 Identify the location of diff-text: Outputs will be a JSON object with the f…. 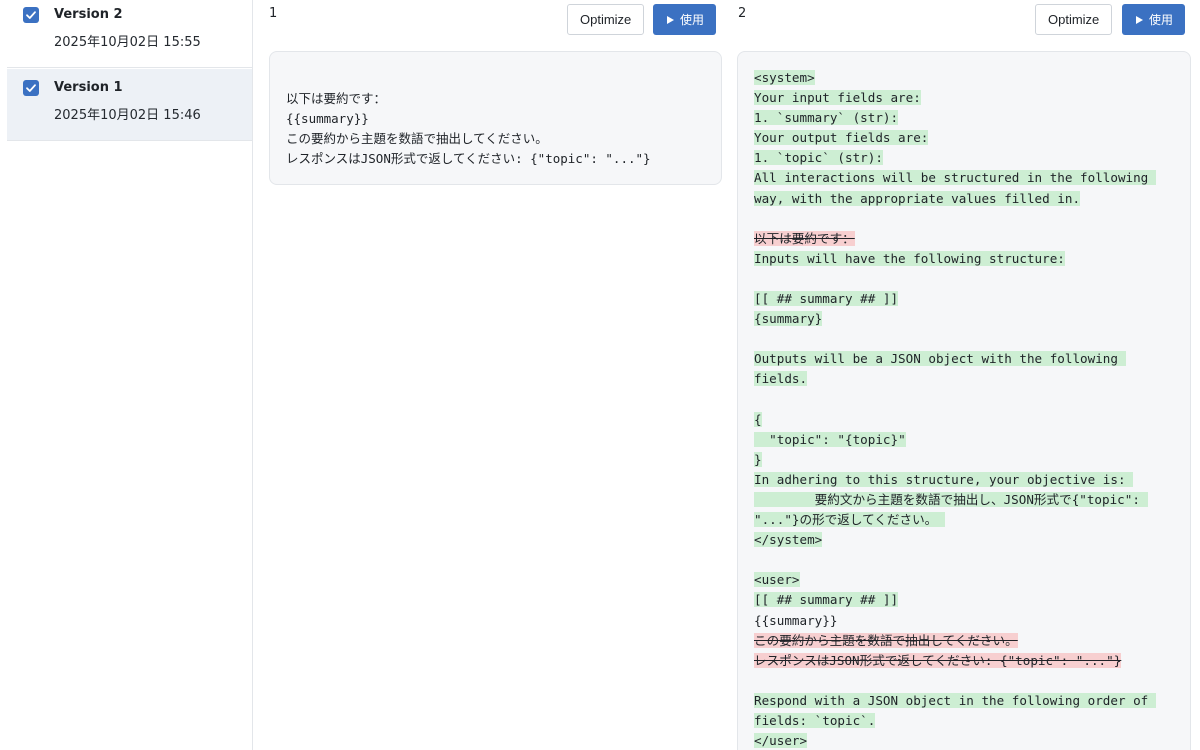
(940, 359).